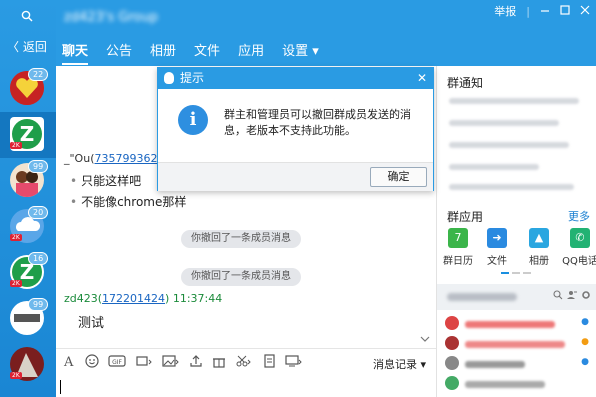  I want to click on app-qq-call: ✆ QQ电话, so click(578, 247).